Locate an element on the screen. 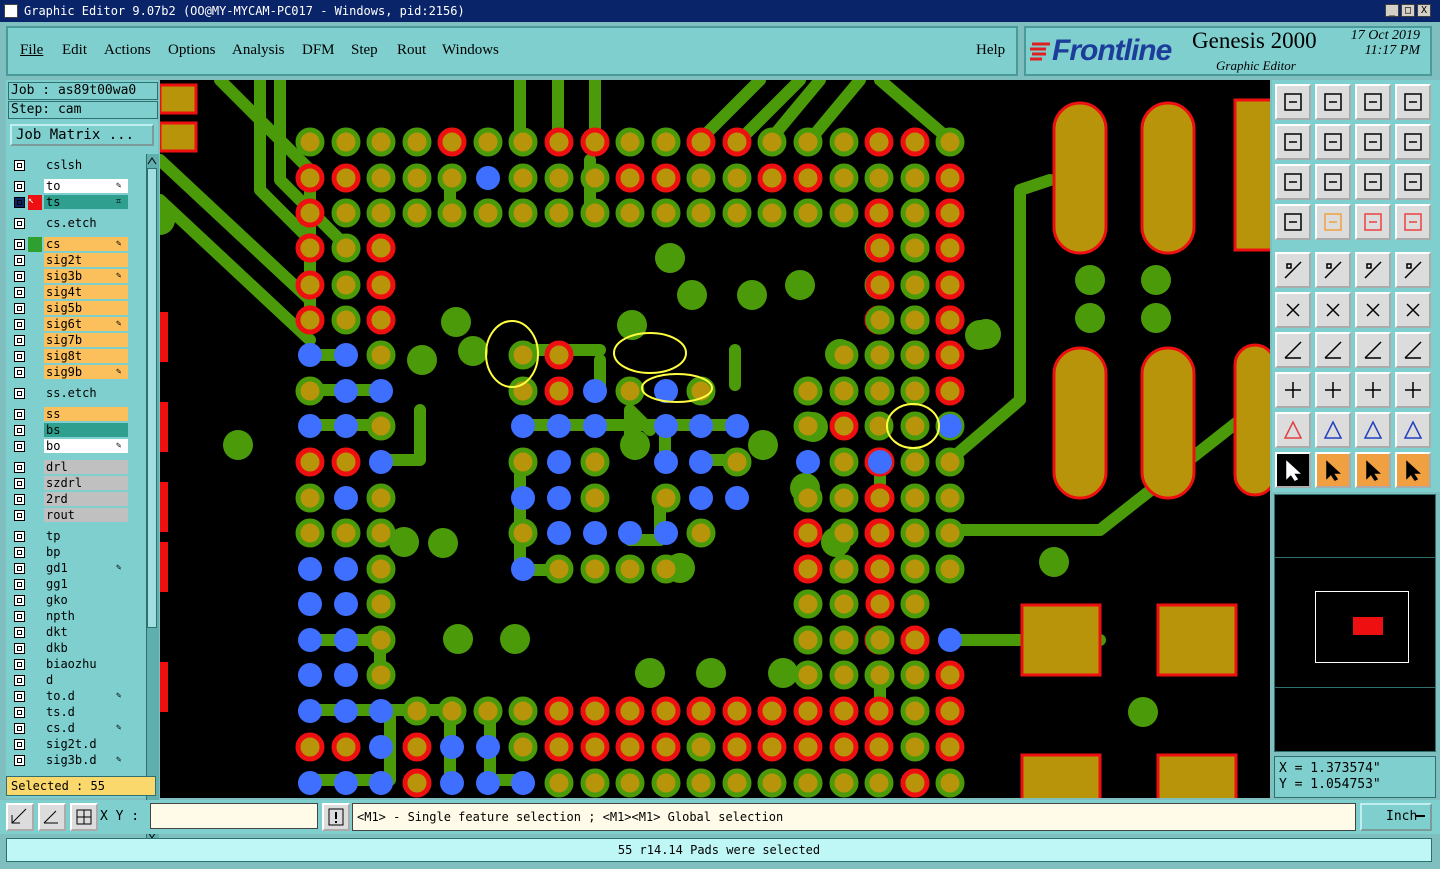  trace is located at coordinates (1000, 320).